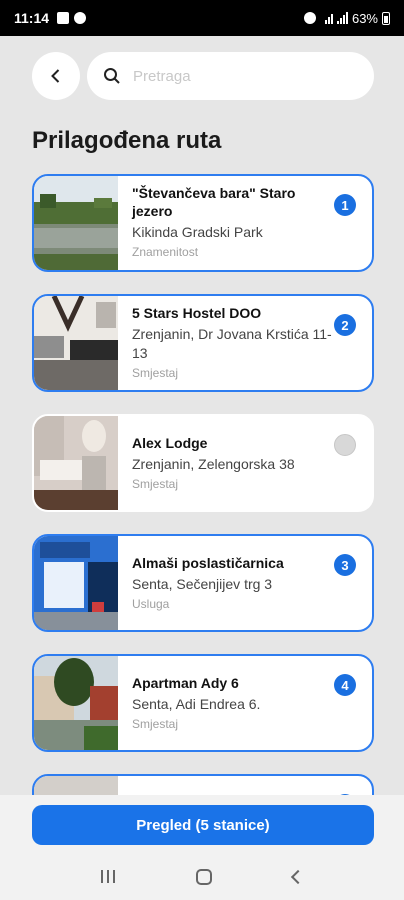 This screenshot has width=404, height=900. I want to click on order-badge: 4, so click(345, 685).